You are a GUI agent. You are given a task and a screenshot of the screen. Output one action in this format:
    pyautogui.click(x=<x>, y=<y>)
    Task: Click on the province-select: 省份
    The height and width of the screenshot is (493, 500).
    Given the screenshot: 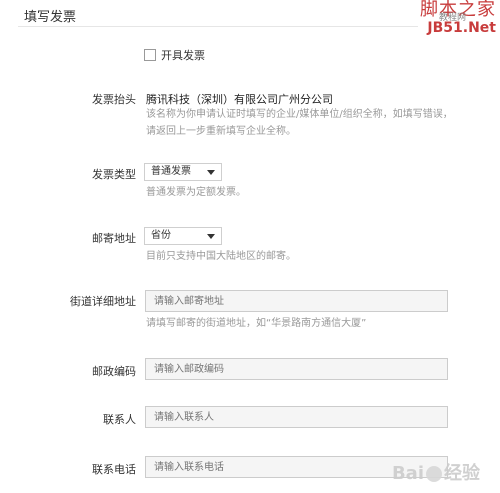 What is the action you would take?
    pyautogui.click(x=183, y=236)
    